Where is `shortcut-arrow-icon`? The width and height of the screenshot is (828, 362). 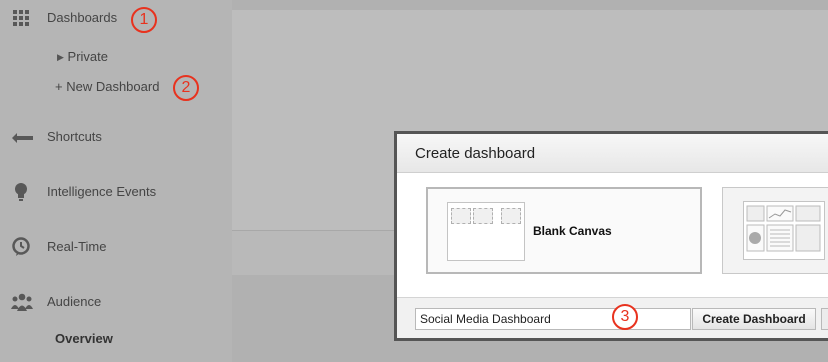 shortcut-arrow-icon is located at coordinates (22, 137).